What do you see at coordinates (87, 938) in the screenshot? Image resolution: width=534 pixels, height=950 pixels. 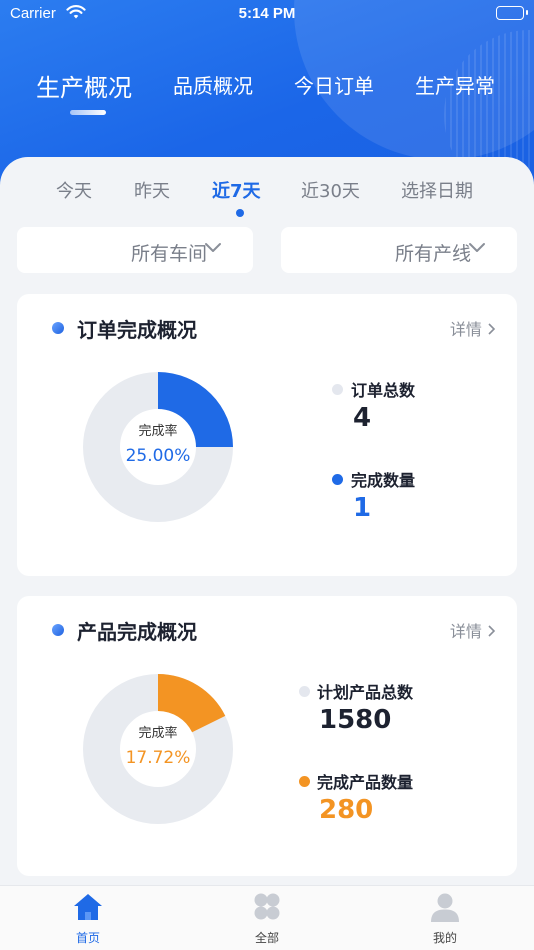 I see `nav-home-label: 首页` at bounding box center [87, 938].